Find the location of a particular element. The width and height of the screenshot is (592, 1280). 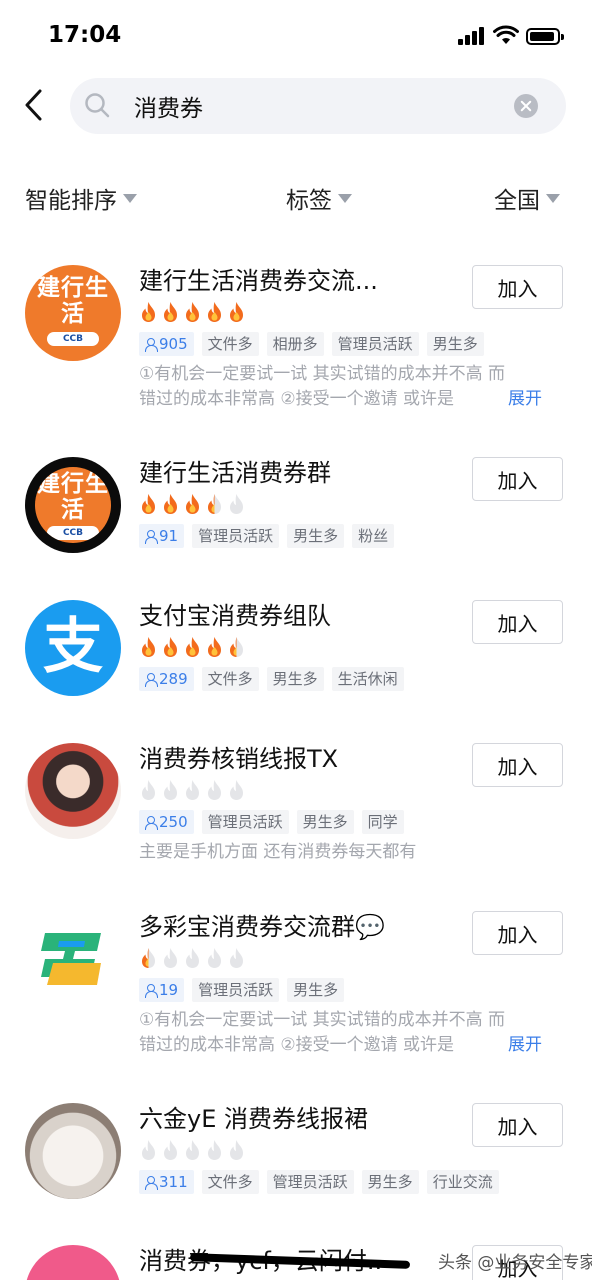

tags-filter: 标签 is located at coordinates (319, 198).